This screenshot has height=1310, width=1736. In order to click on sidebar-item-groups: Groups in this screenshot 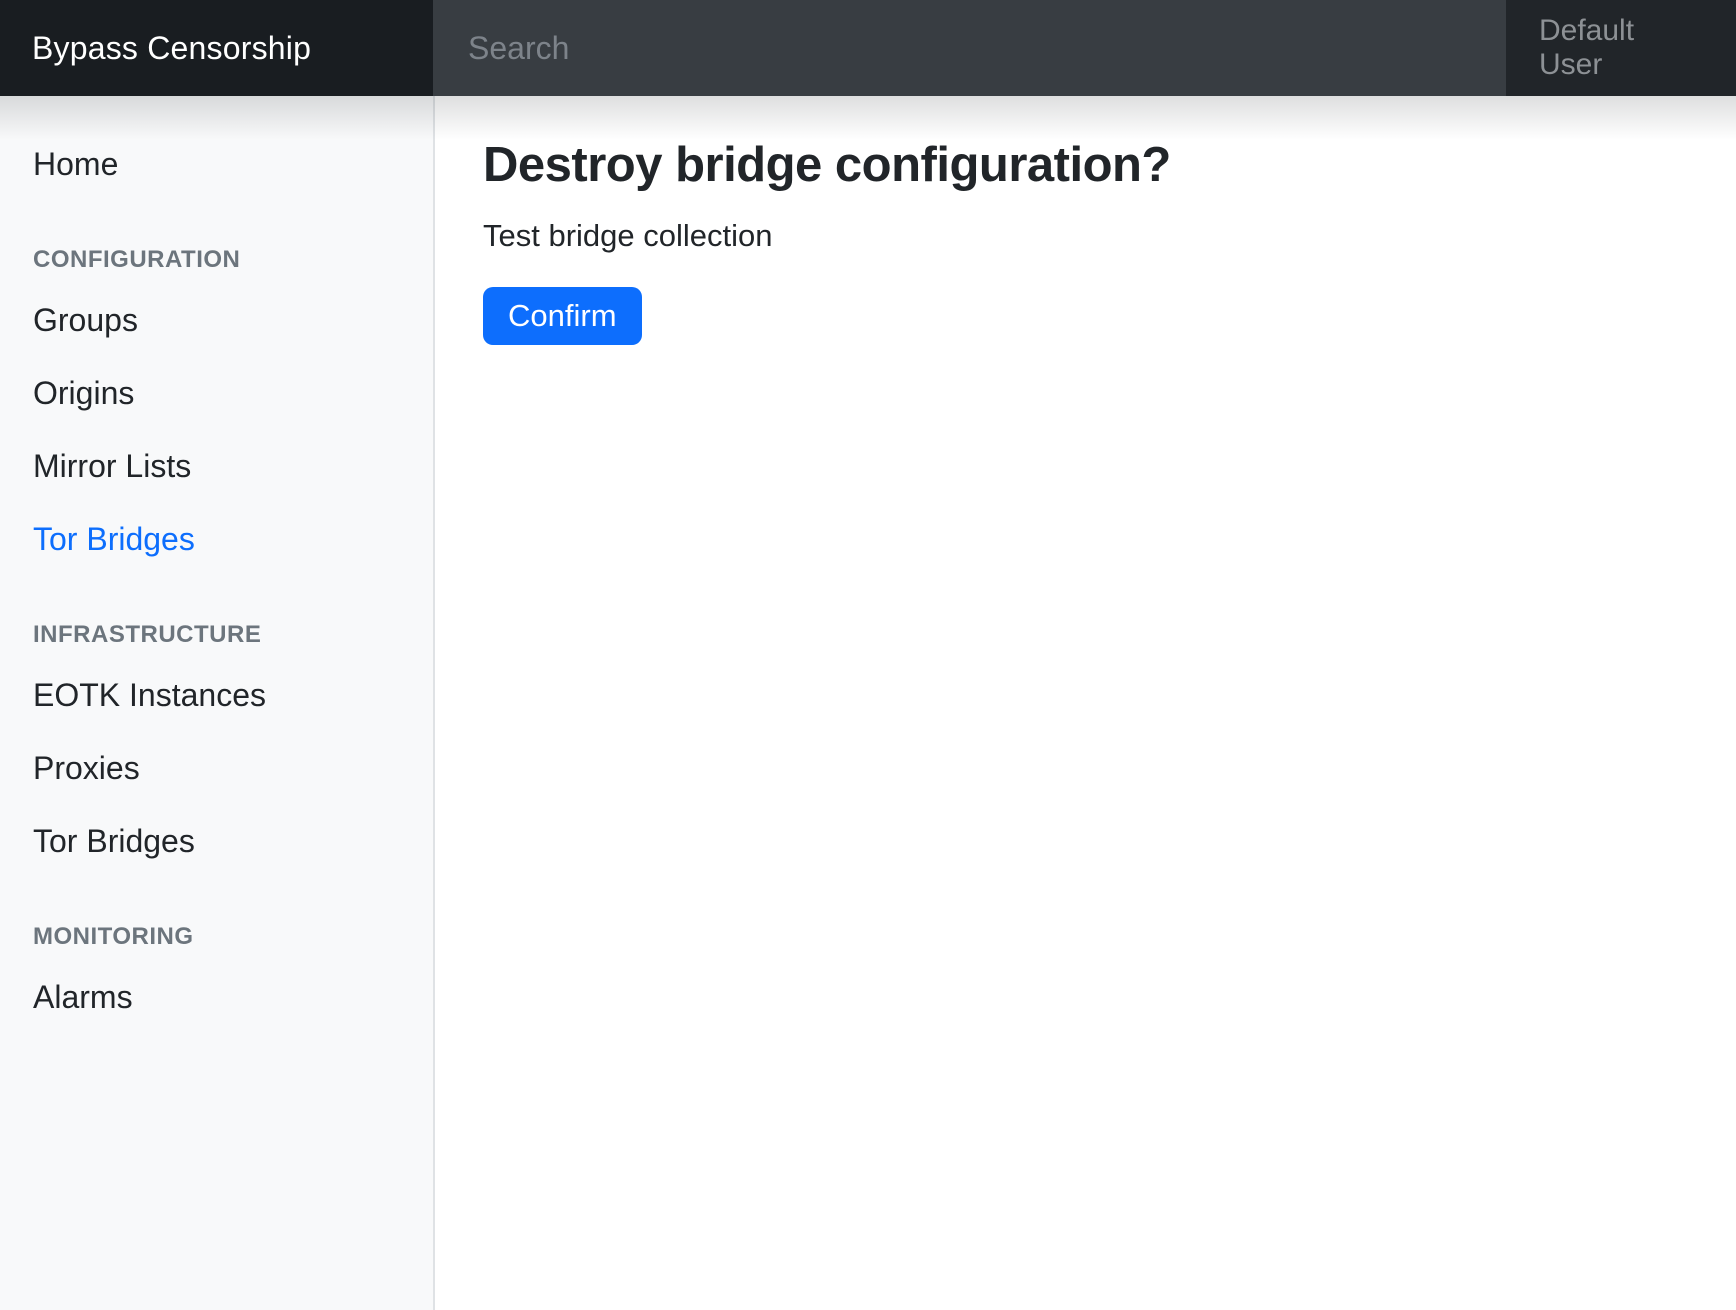, I will do `click(216, 320)`.